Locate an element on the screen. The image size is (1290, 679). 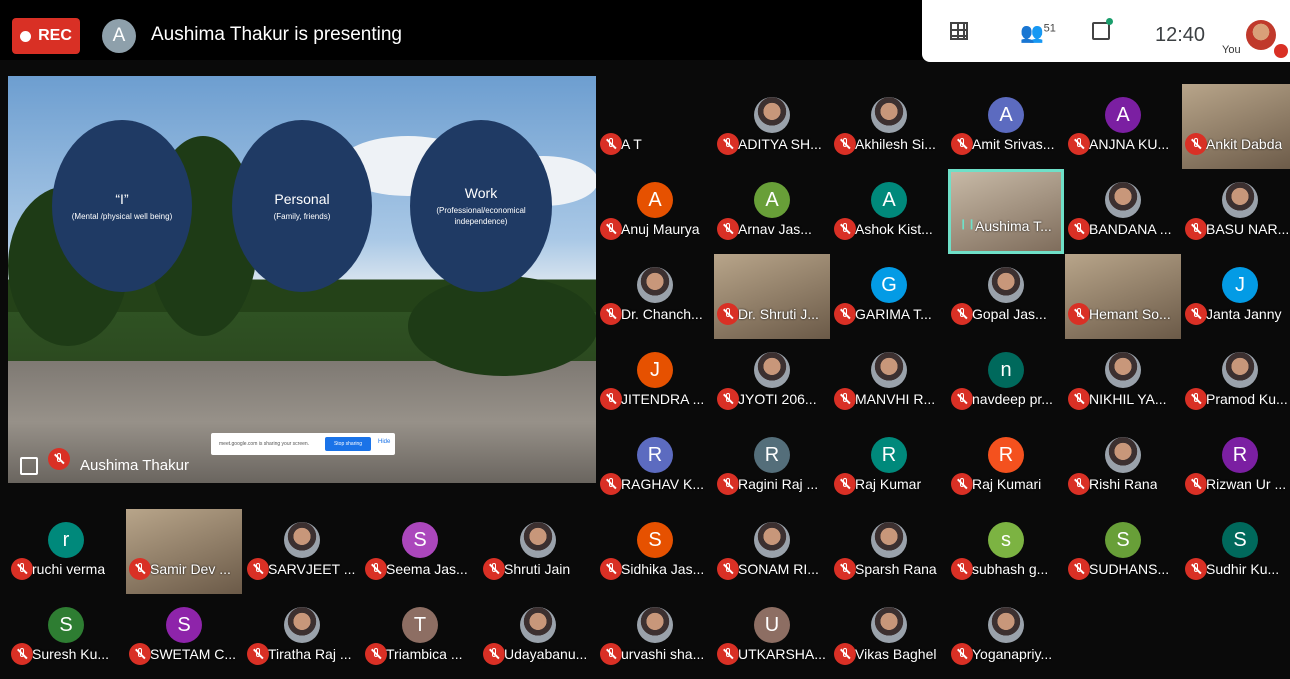
participant-tile: R Raj Kumar is located at coordinates (889, 466).